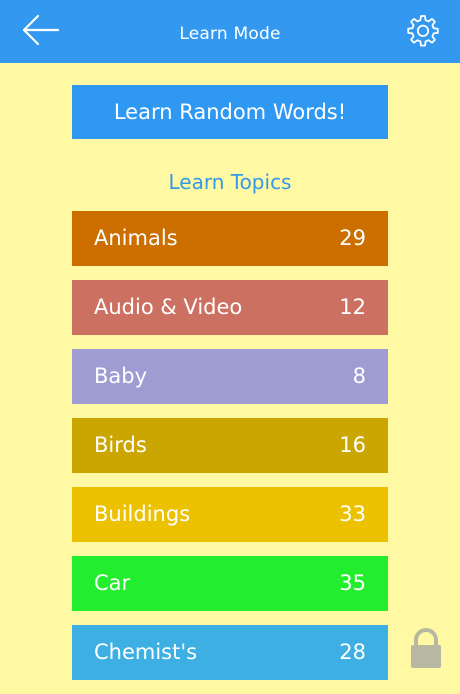 The image size is (460, 694). What do you see at coordinates (352, 583) in the screenshot?
I see `topic-word-count: 35` at bounding box center [352, 583].